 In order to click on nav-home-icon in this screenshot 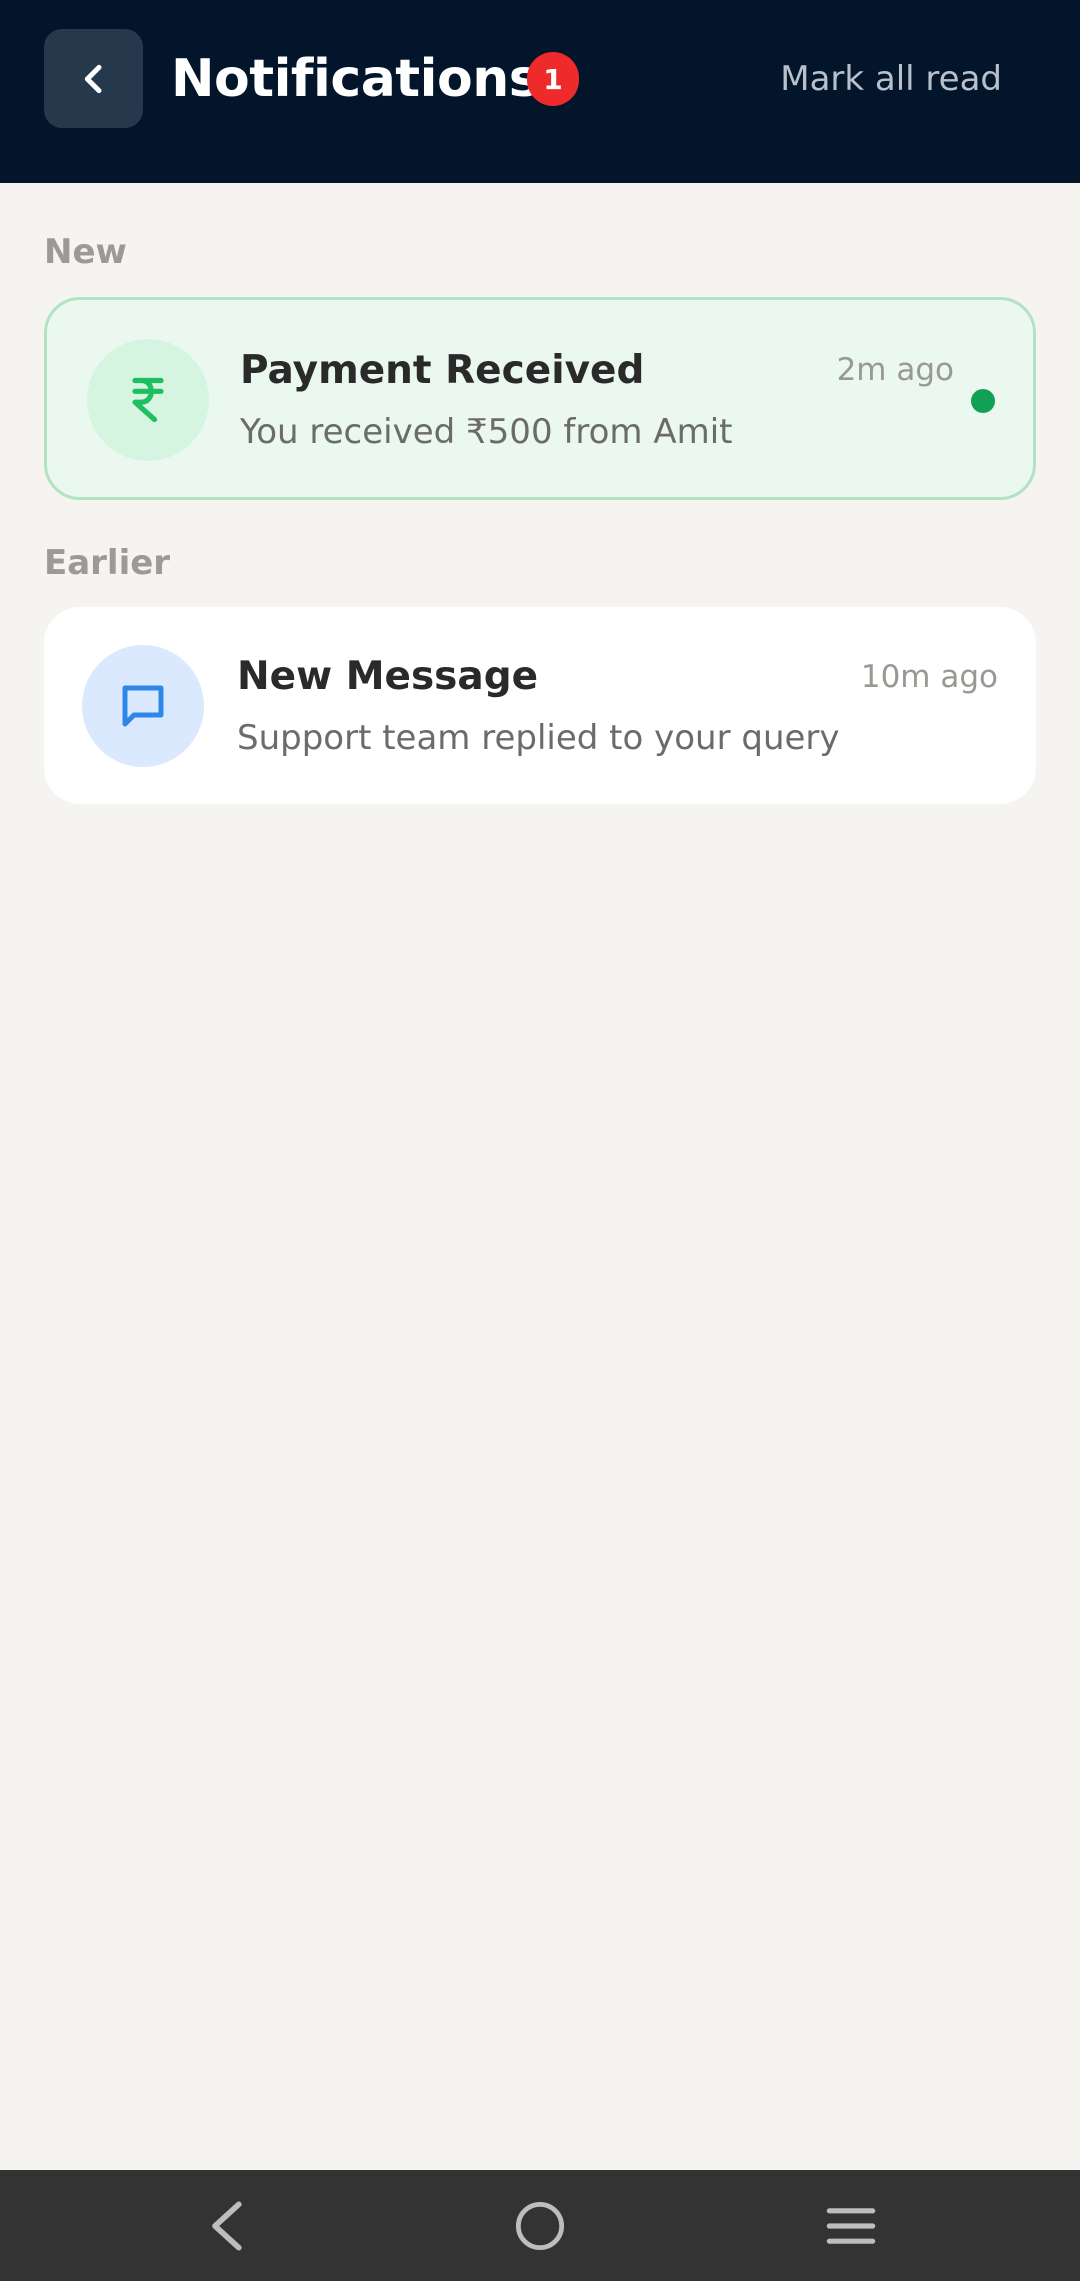, I will do `click(540, 2225)`.